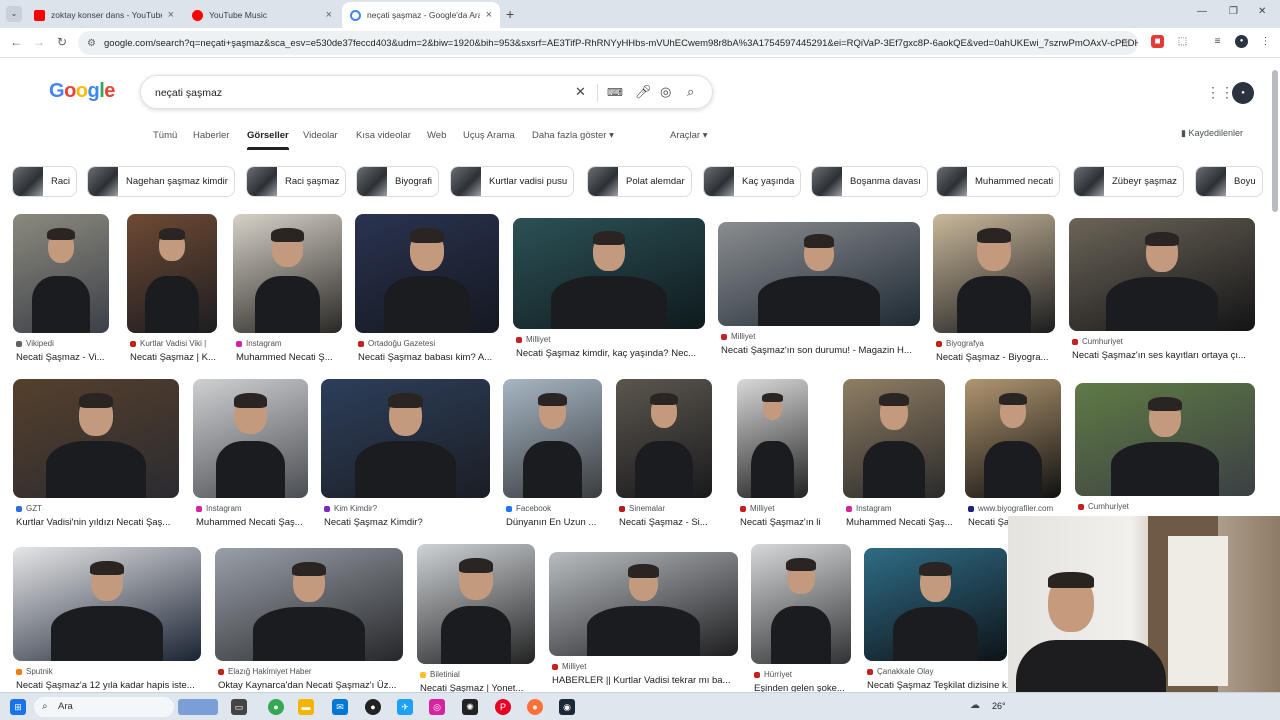 The width and height of the screenshot is (1280, 720). I want to click on extensions-puzzle-icon: ⬚, so click(1182, 41).